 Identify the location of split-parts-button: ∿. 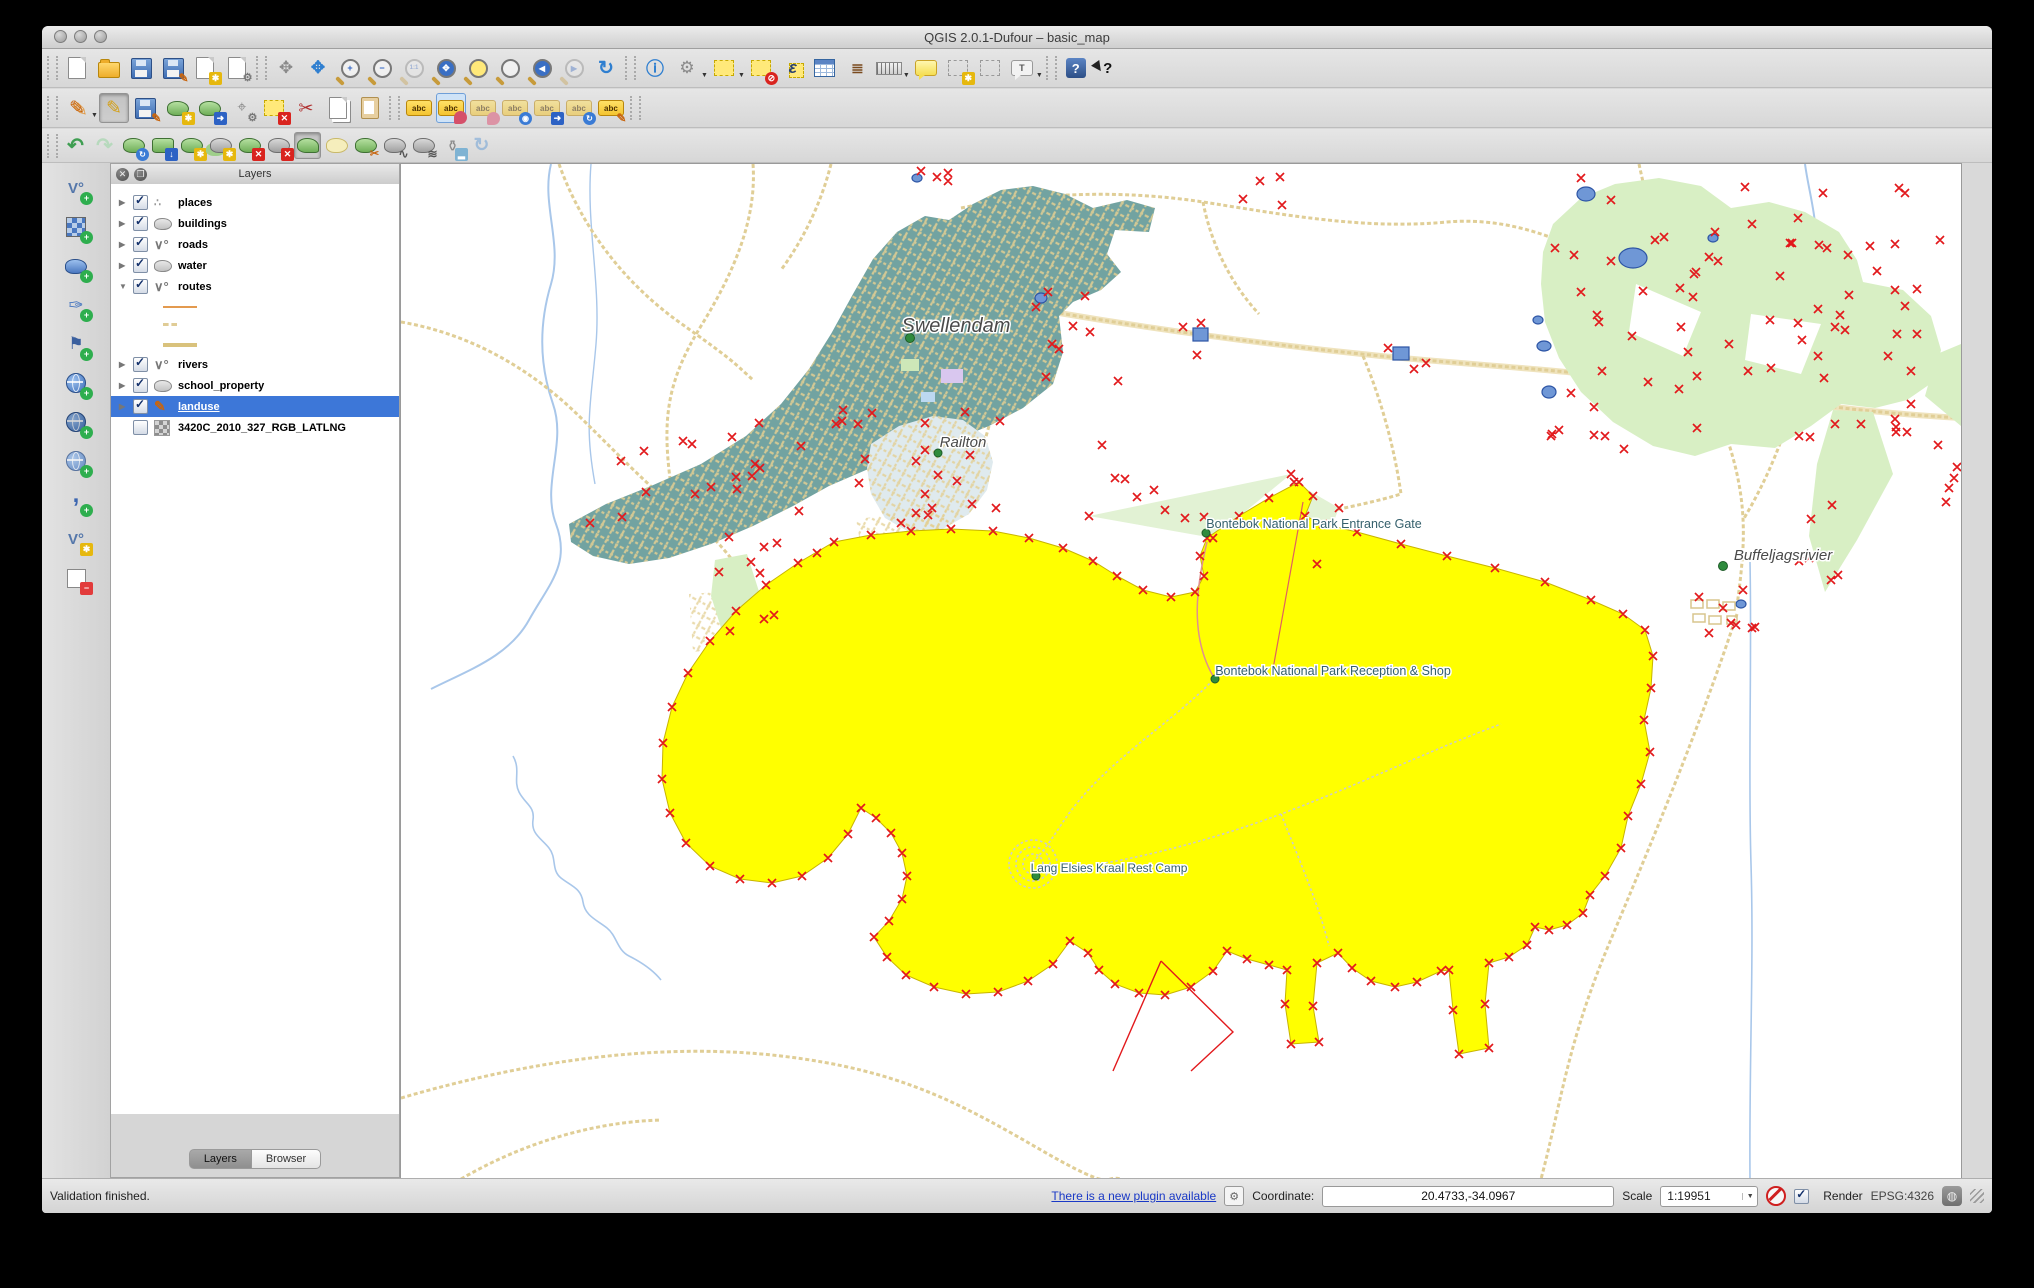
(395, 146).